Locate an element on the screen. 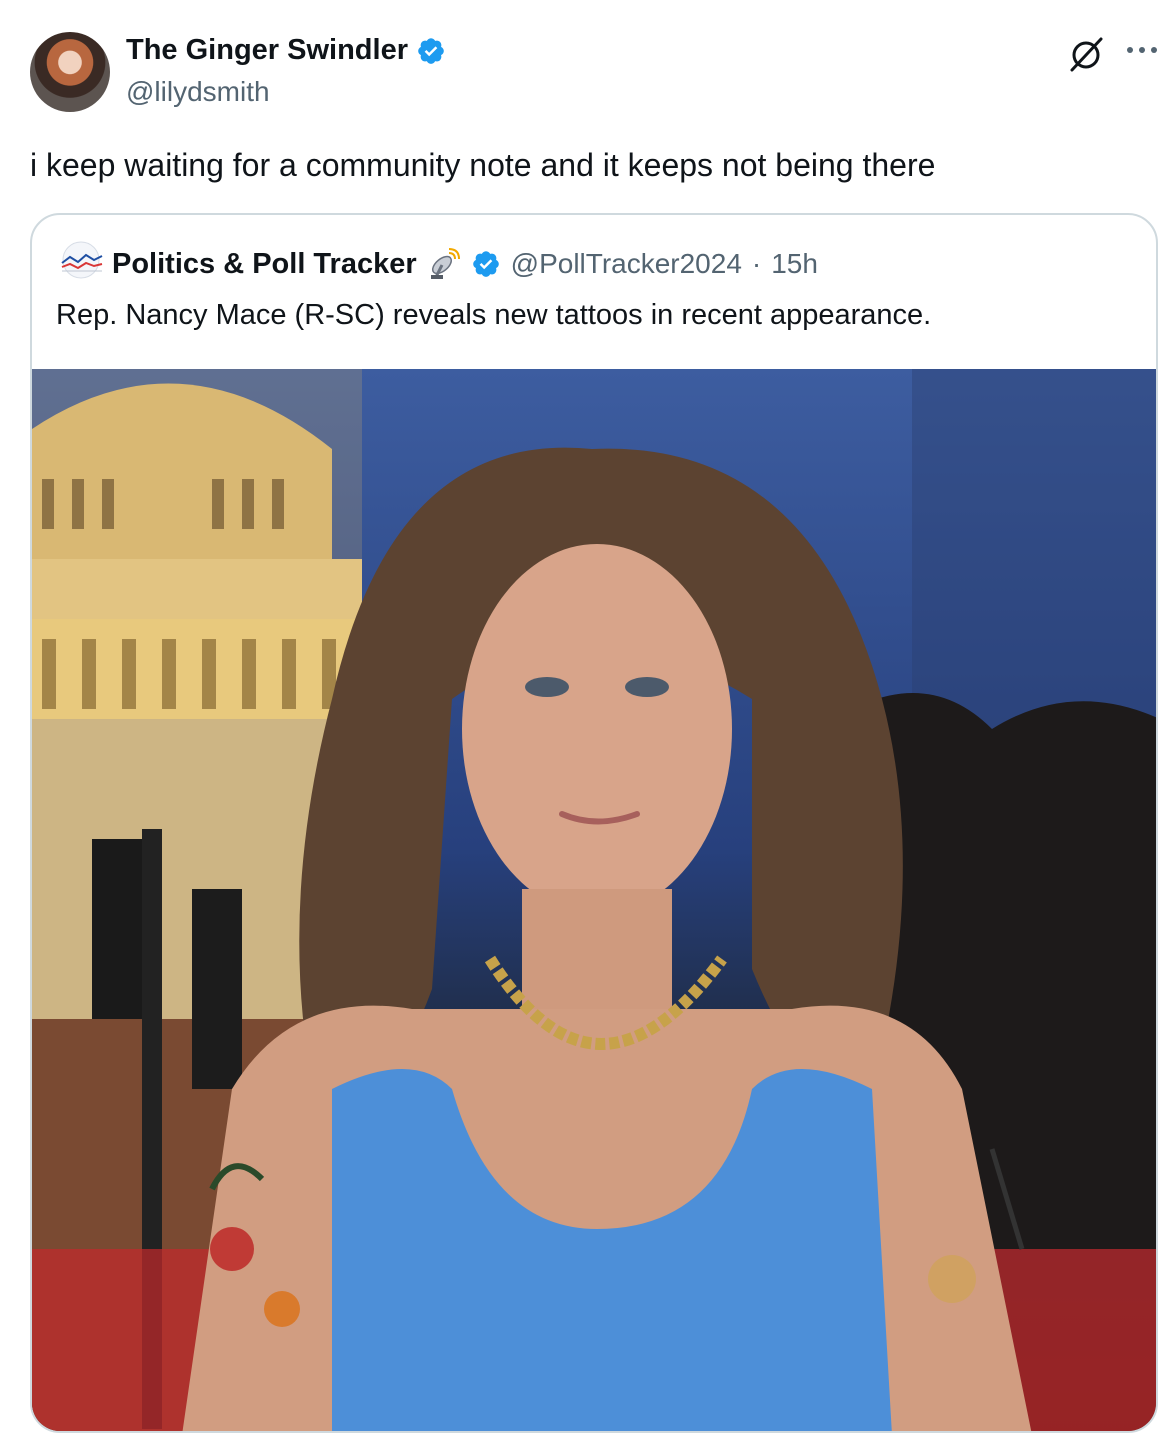 The width and height of the screenshot is (1176, 1433). grok-icon is located at coordinates (1086, 54).